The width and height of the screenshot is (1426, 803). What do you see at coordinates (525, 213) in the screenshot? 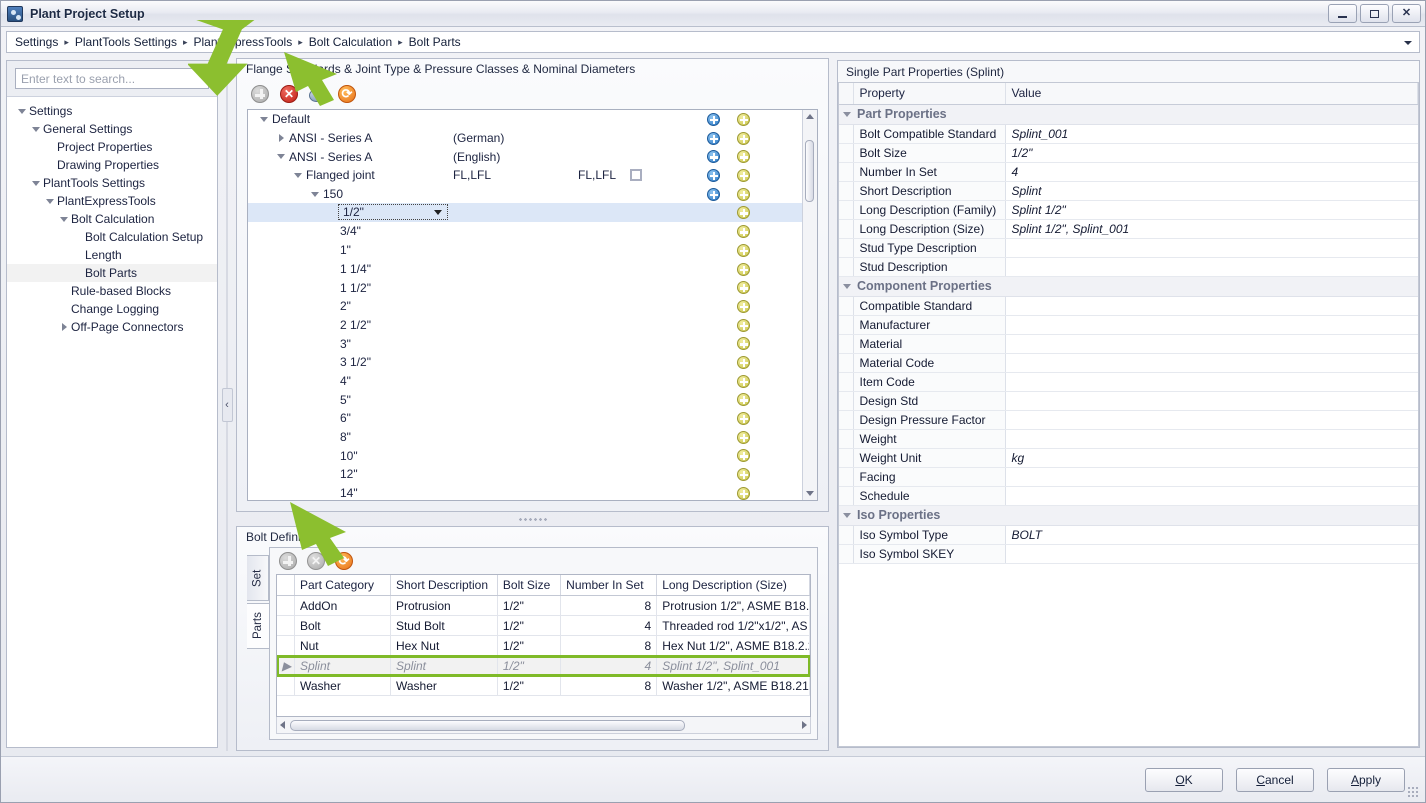
I see `flange-tree-row: 1/2"` at bounding box center [525, 213].